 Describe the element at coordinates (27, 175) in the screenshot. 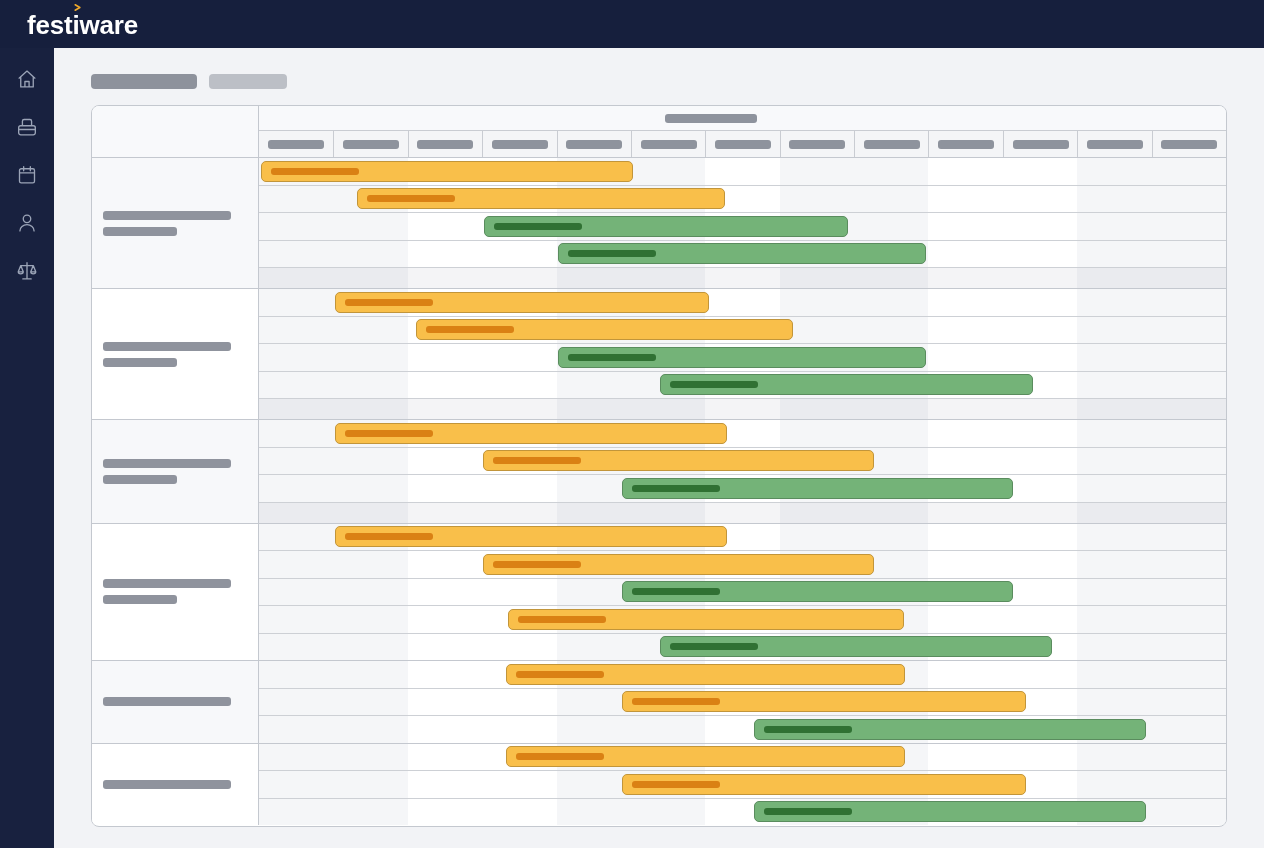

I see `calendar-icon` at that location.